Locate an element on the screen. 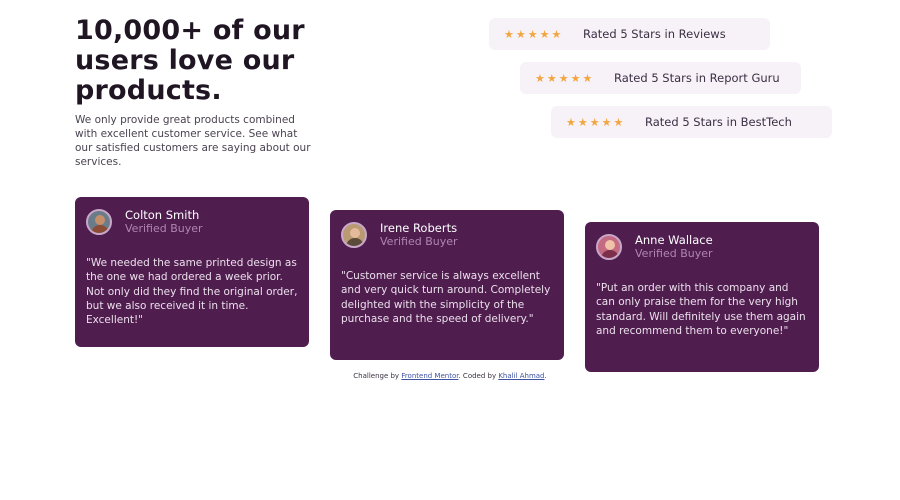 The width and height of the screenshot is (900, 500). attribution-suffix: . is located at coordinates (545, 376).